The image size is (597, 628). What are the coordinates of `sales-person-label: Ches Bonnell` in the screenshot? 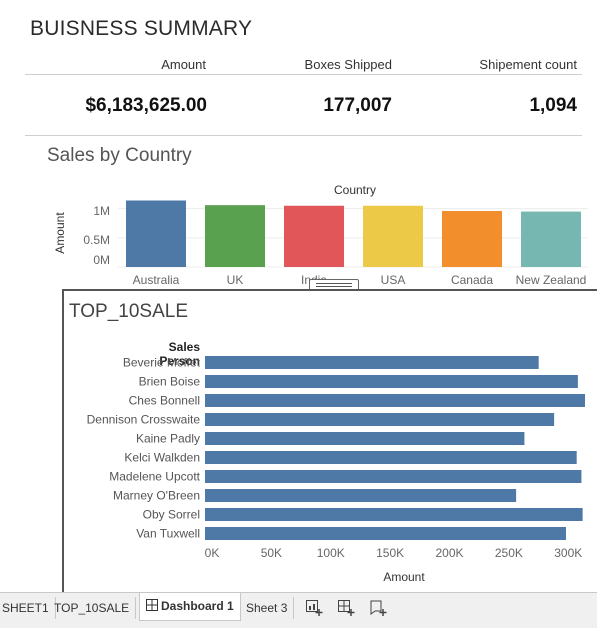 It's located at (164, 401).